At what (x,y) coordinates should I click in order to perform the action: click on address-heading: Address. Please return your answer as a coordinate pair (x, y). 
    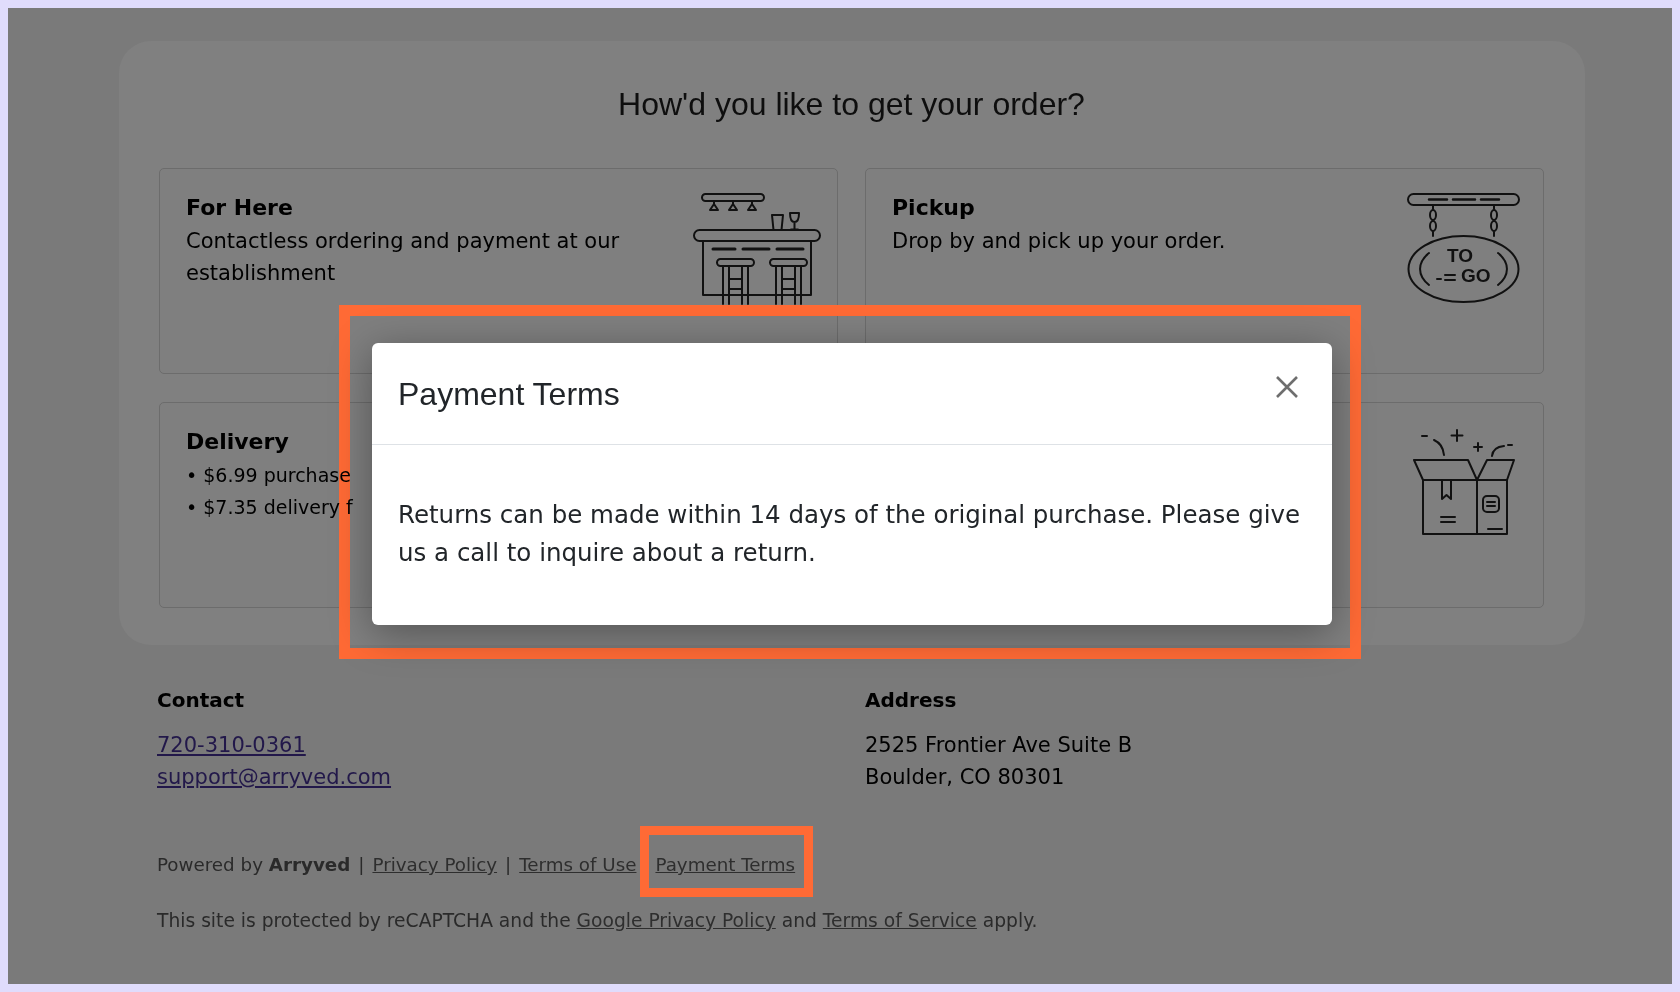
    Looking at the image, I should click on (911, 700).